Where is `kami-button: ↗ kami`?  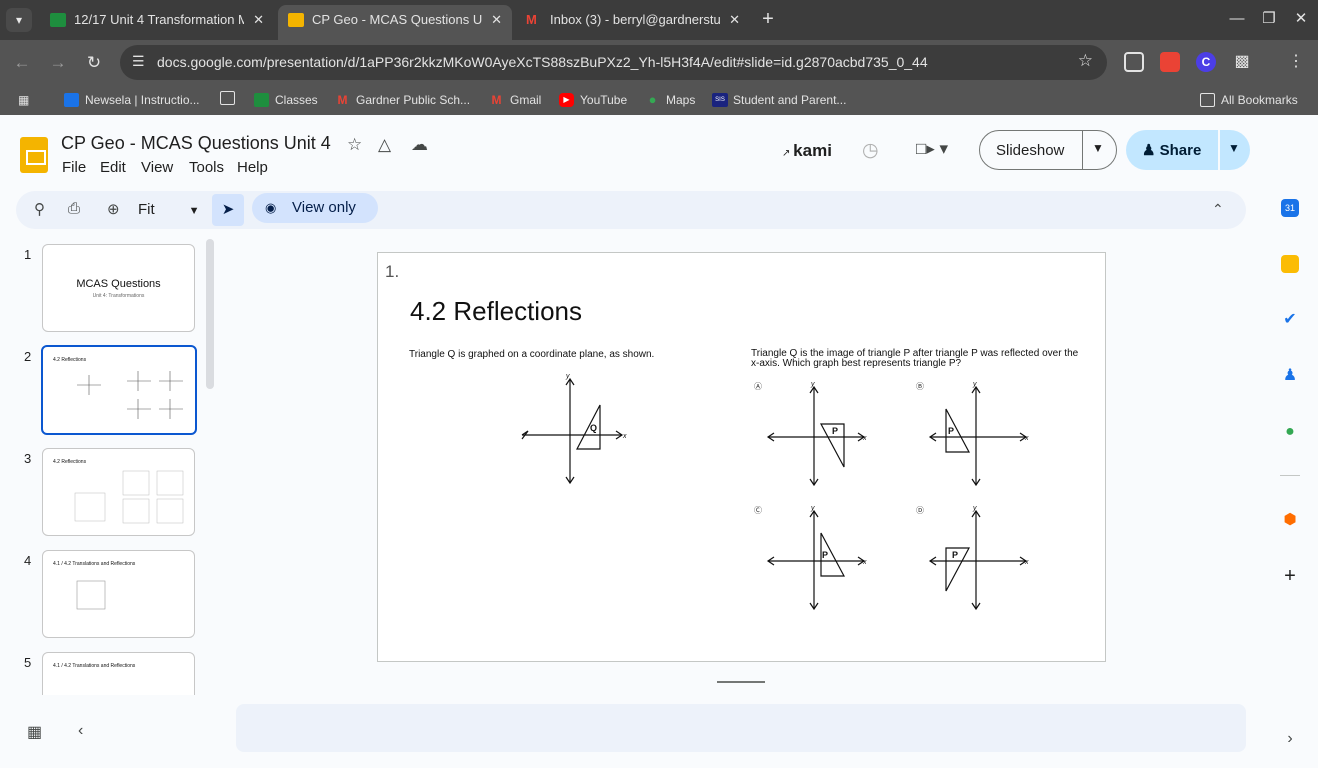 kami-button: ↗ kami is located at coordinates (807, 151).